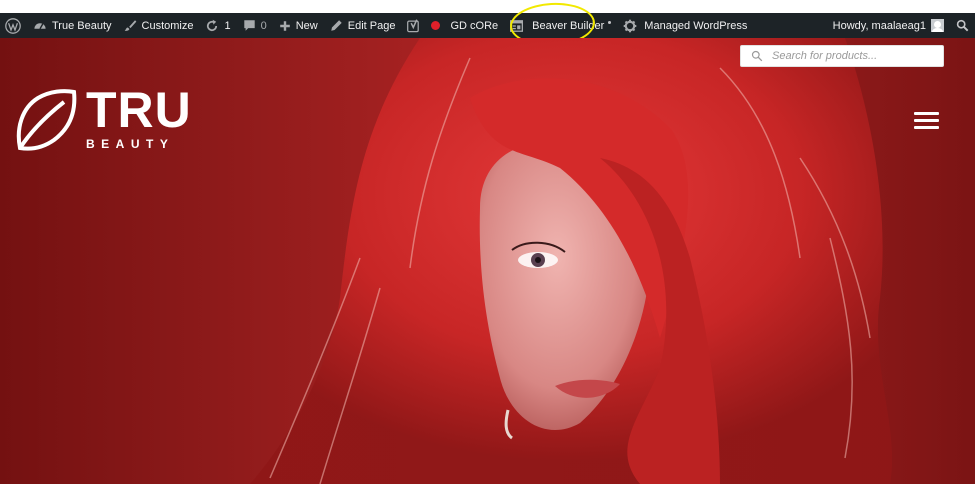  I want to click on wordpress-menu, so click(13, 25).